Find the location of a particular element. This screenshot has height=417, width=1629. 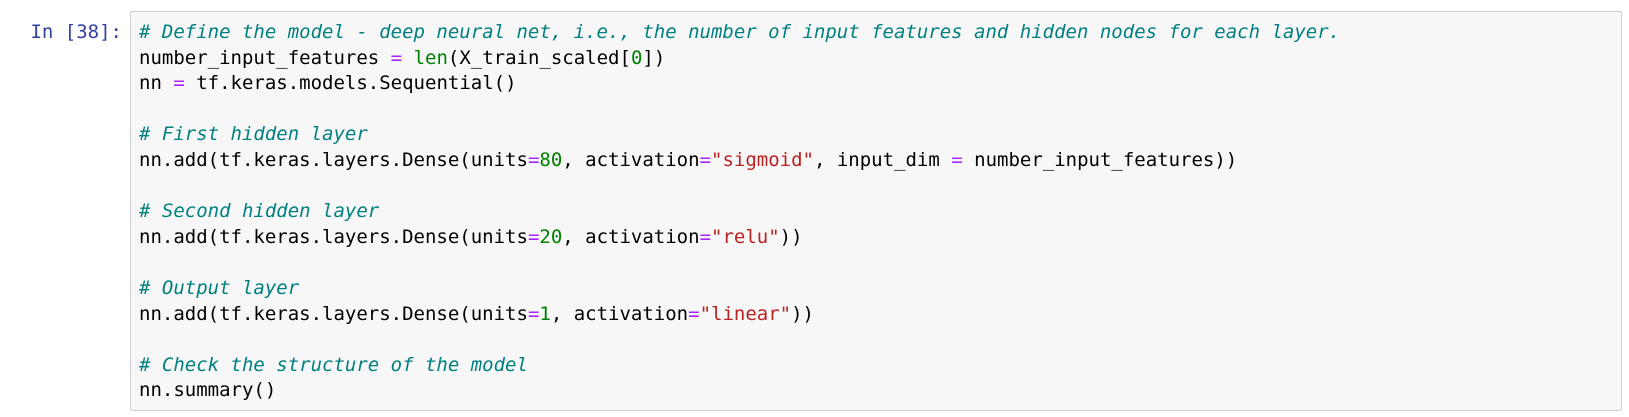

code-string: "sigmoid" is located at coordinates (762, 159).